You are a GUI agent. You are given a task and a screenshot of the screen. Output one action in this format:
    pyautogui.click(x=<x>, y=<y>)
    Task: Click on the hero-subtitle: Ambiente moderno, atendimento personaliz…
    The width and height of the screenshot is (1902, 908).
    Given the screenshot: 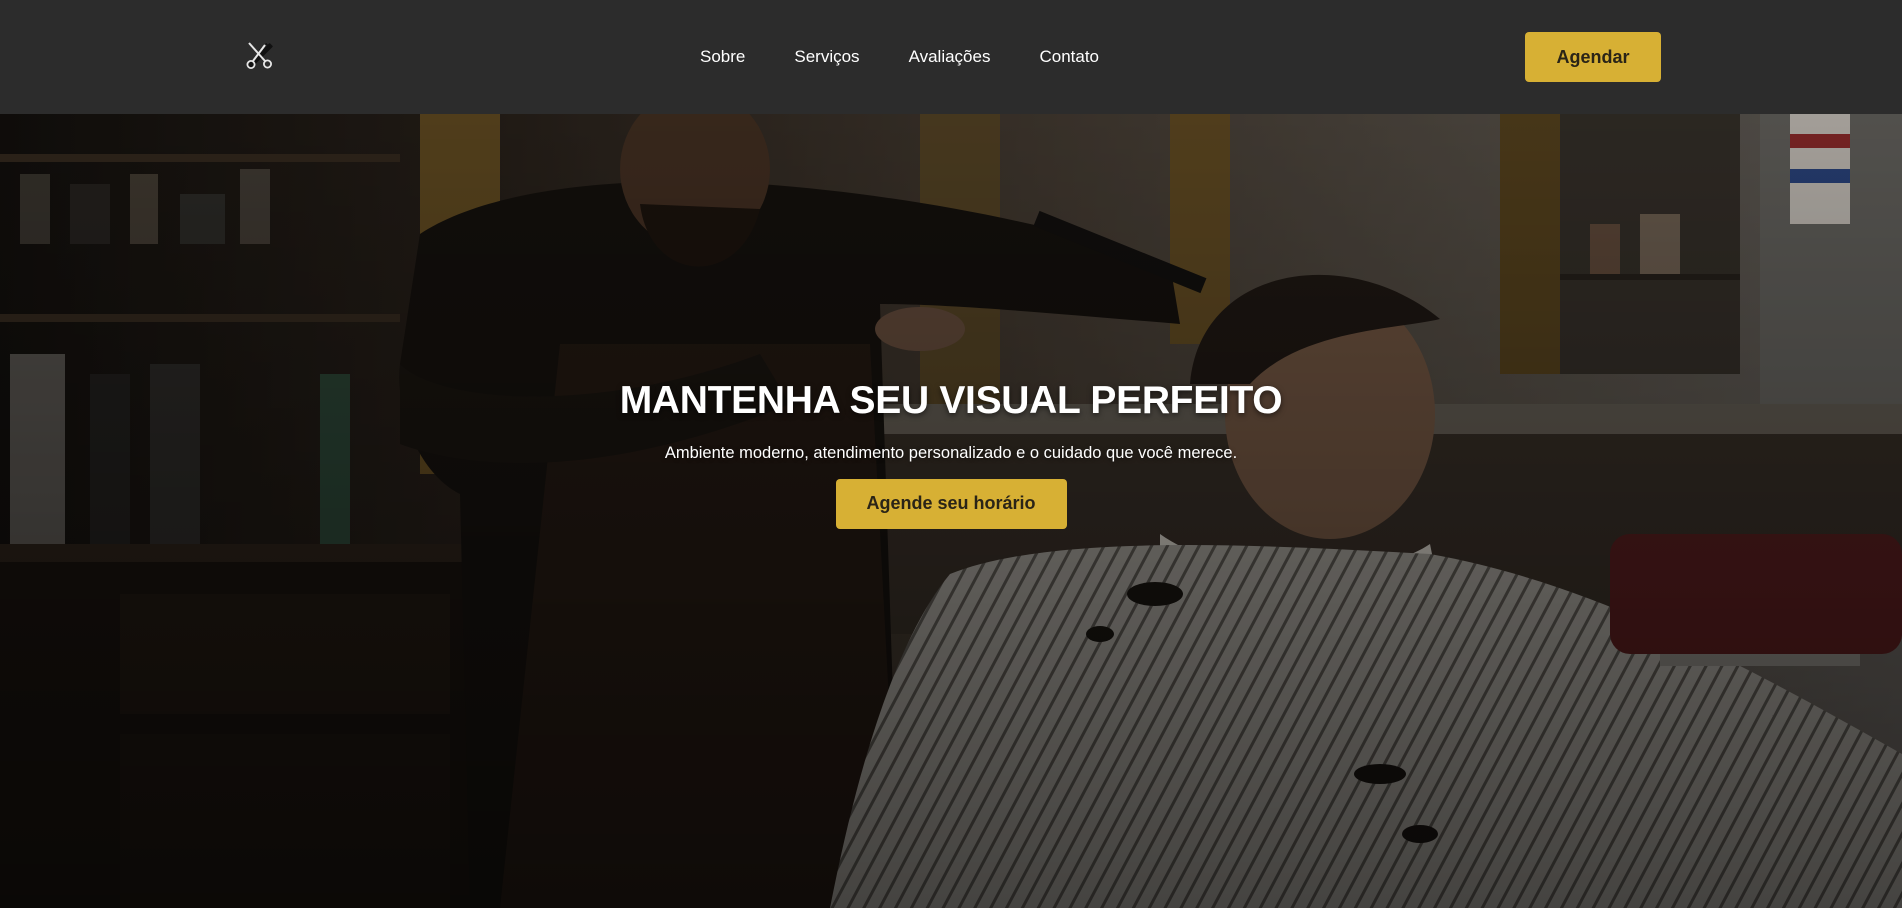 What is the action you would take?
    pyautogui.click(x=951, y=452)
    